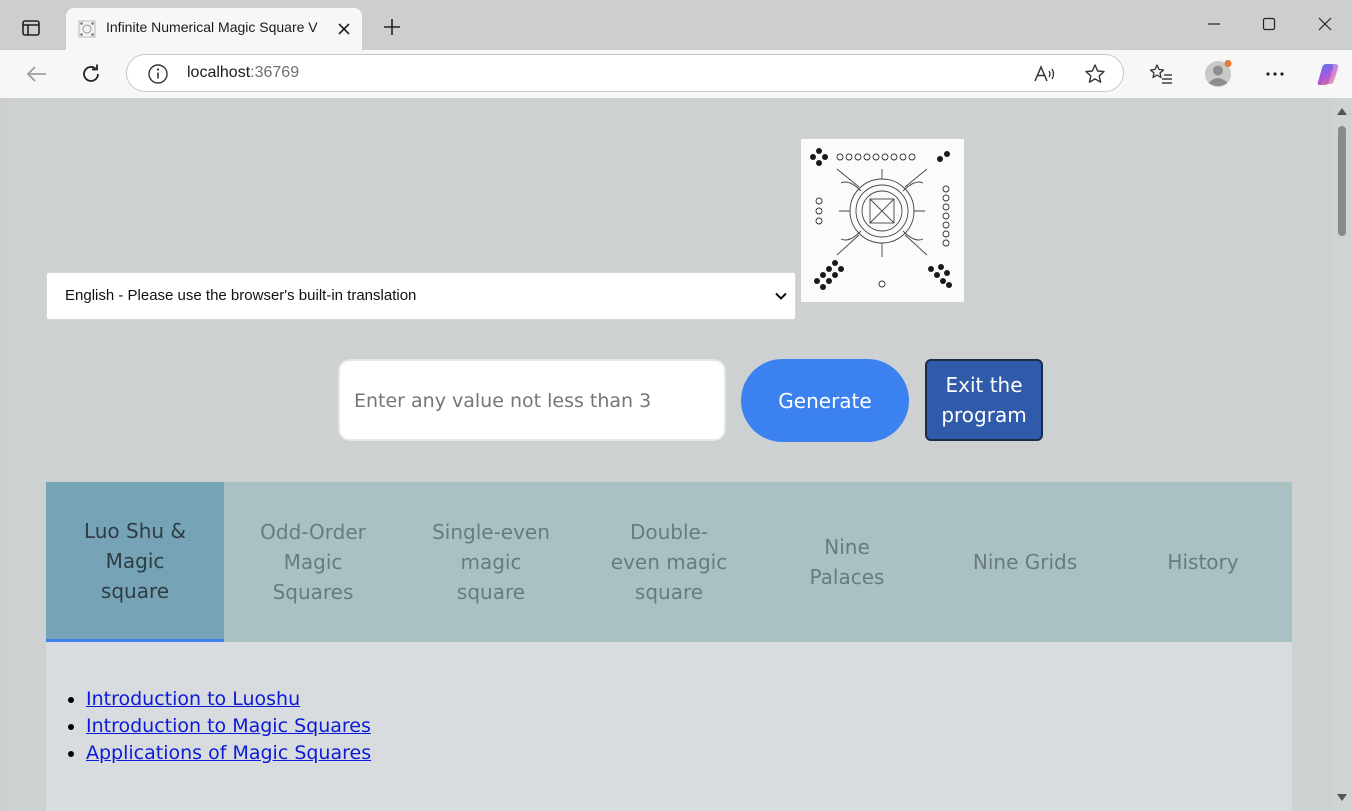 The image size is (1352, 811). I want to click on copilot-button, so click(1328, 74).